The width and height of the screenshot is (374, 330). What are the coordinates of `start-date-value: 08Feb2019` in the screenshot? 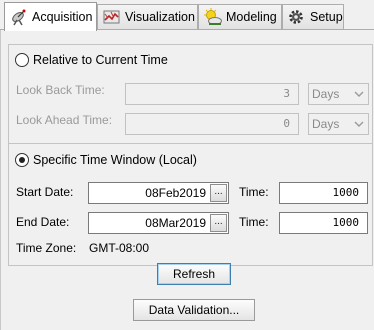 It's located at (175, 193).